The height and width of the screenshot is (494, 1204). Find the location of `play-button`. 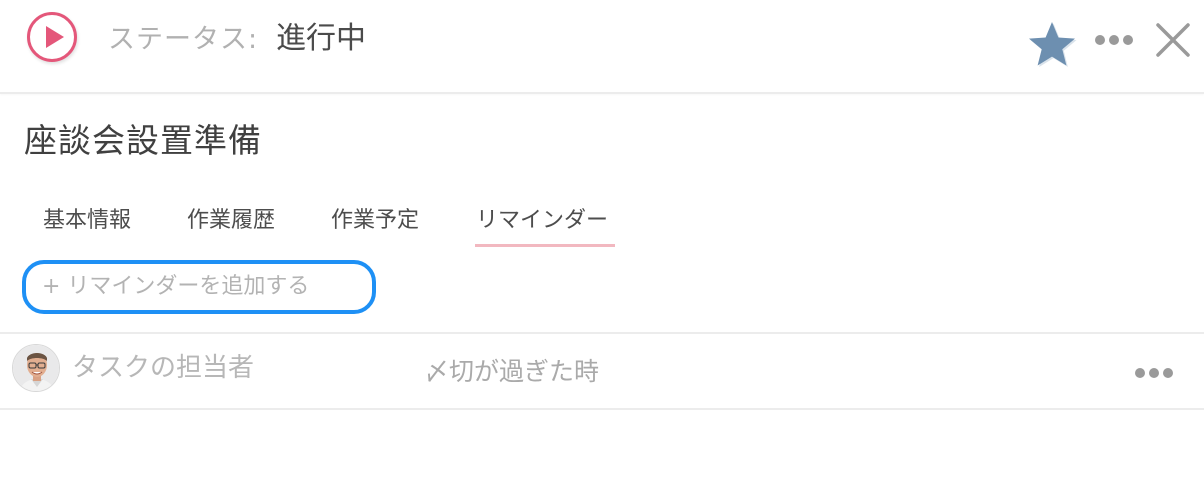

play-button is located at coordinates (52, 37).